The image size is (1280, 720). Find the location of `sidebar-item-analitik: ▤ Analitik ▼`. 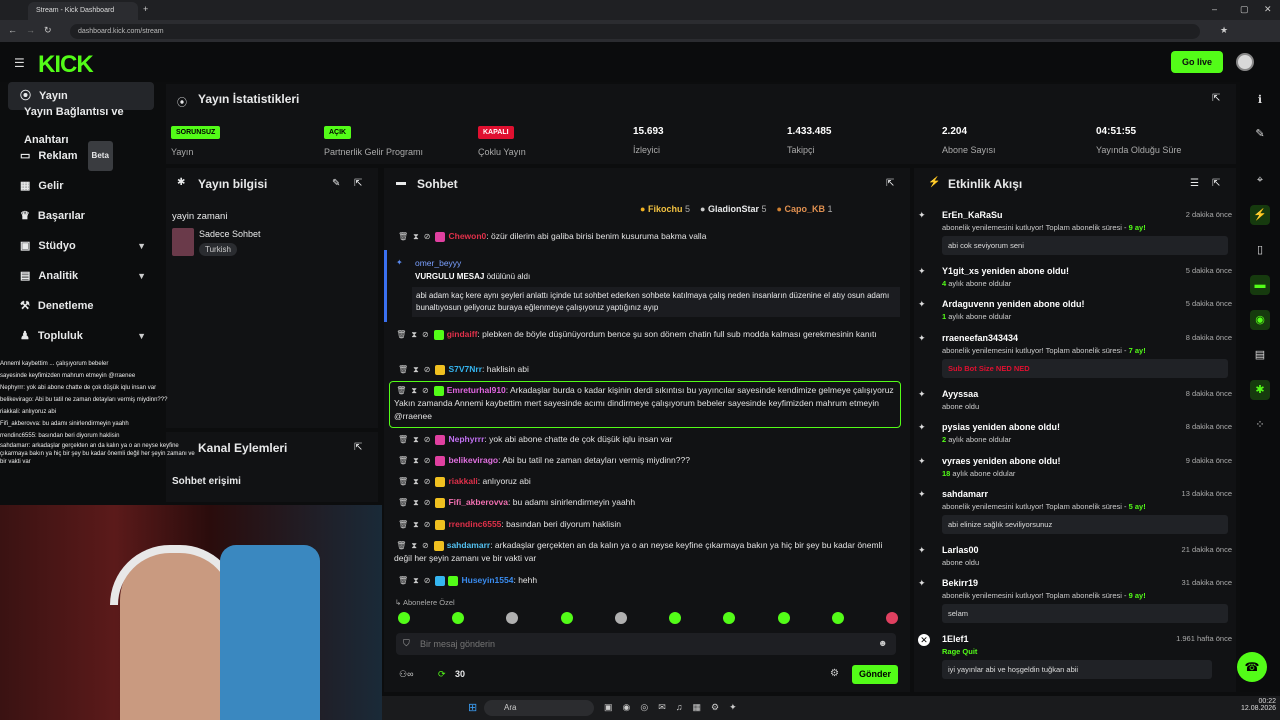

sidebar-item-analitik: ▤ Analitik ▼ is located at coordinates (81, 276).